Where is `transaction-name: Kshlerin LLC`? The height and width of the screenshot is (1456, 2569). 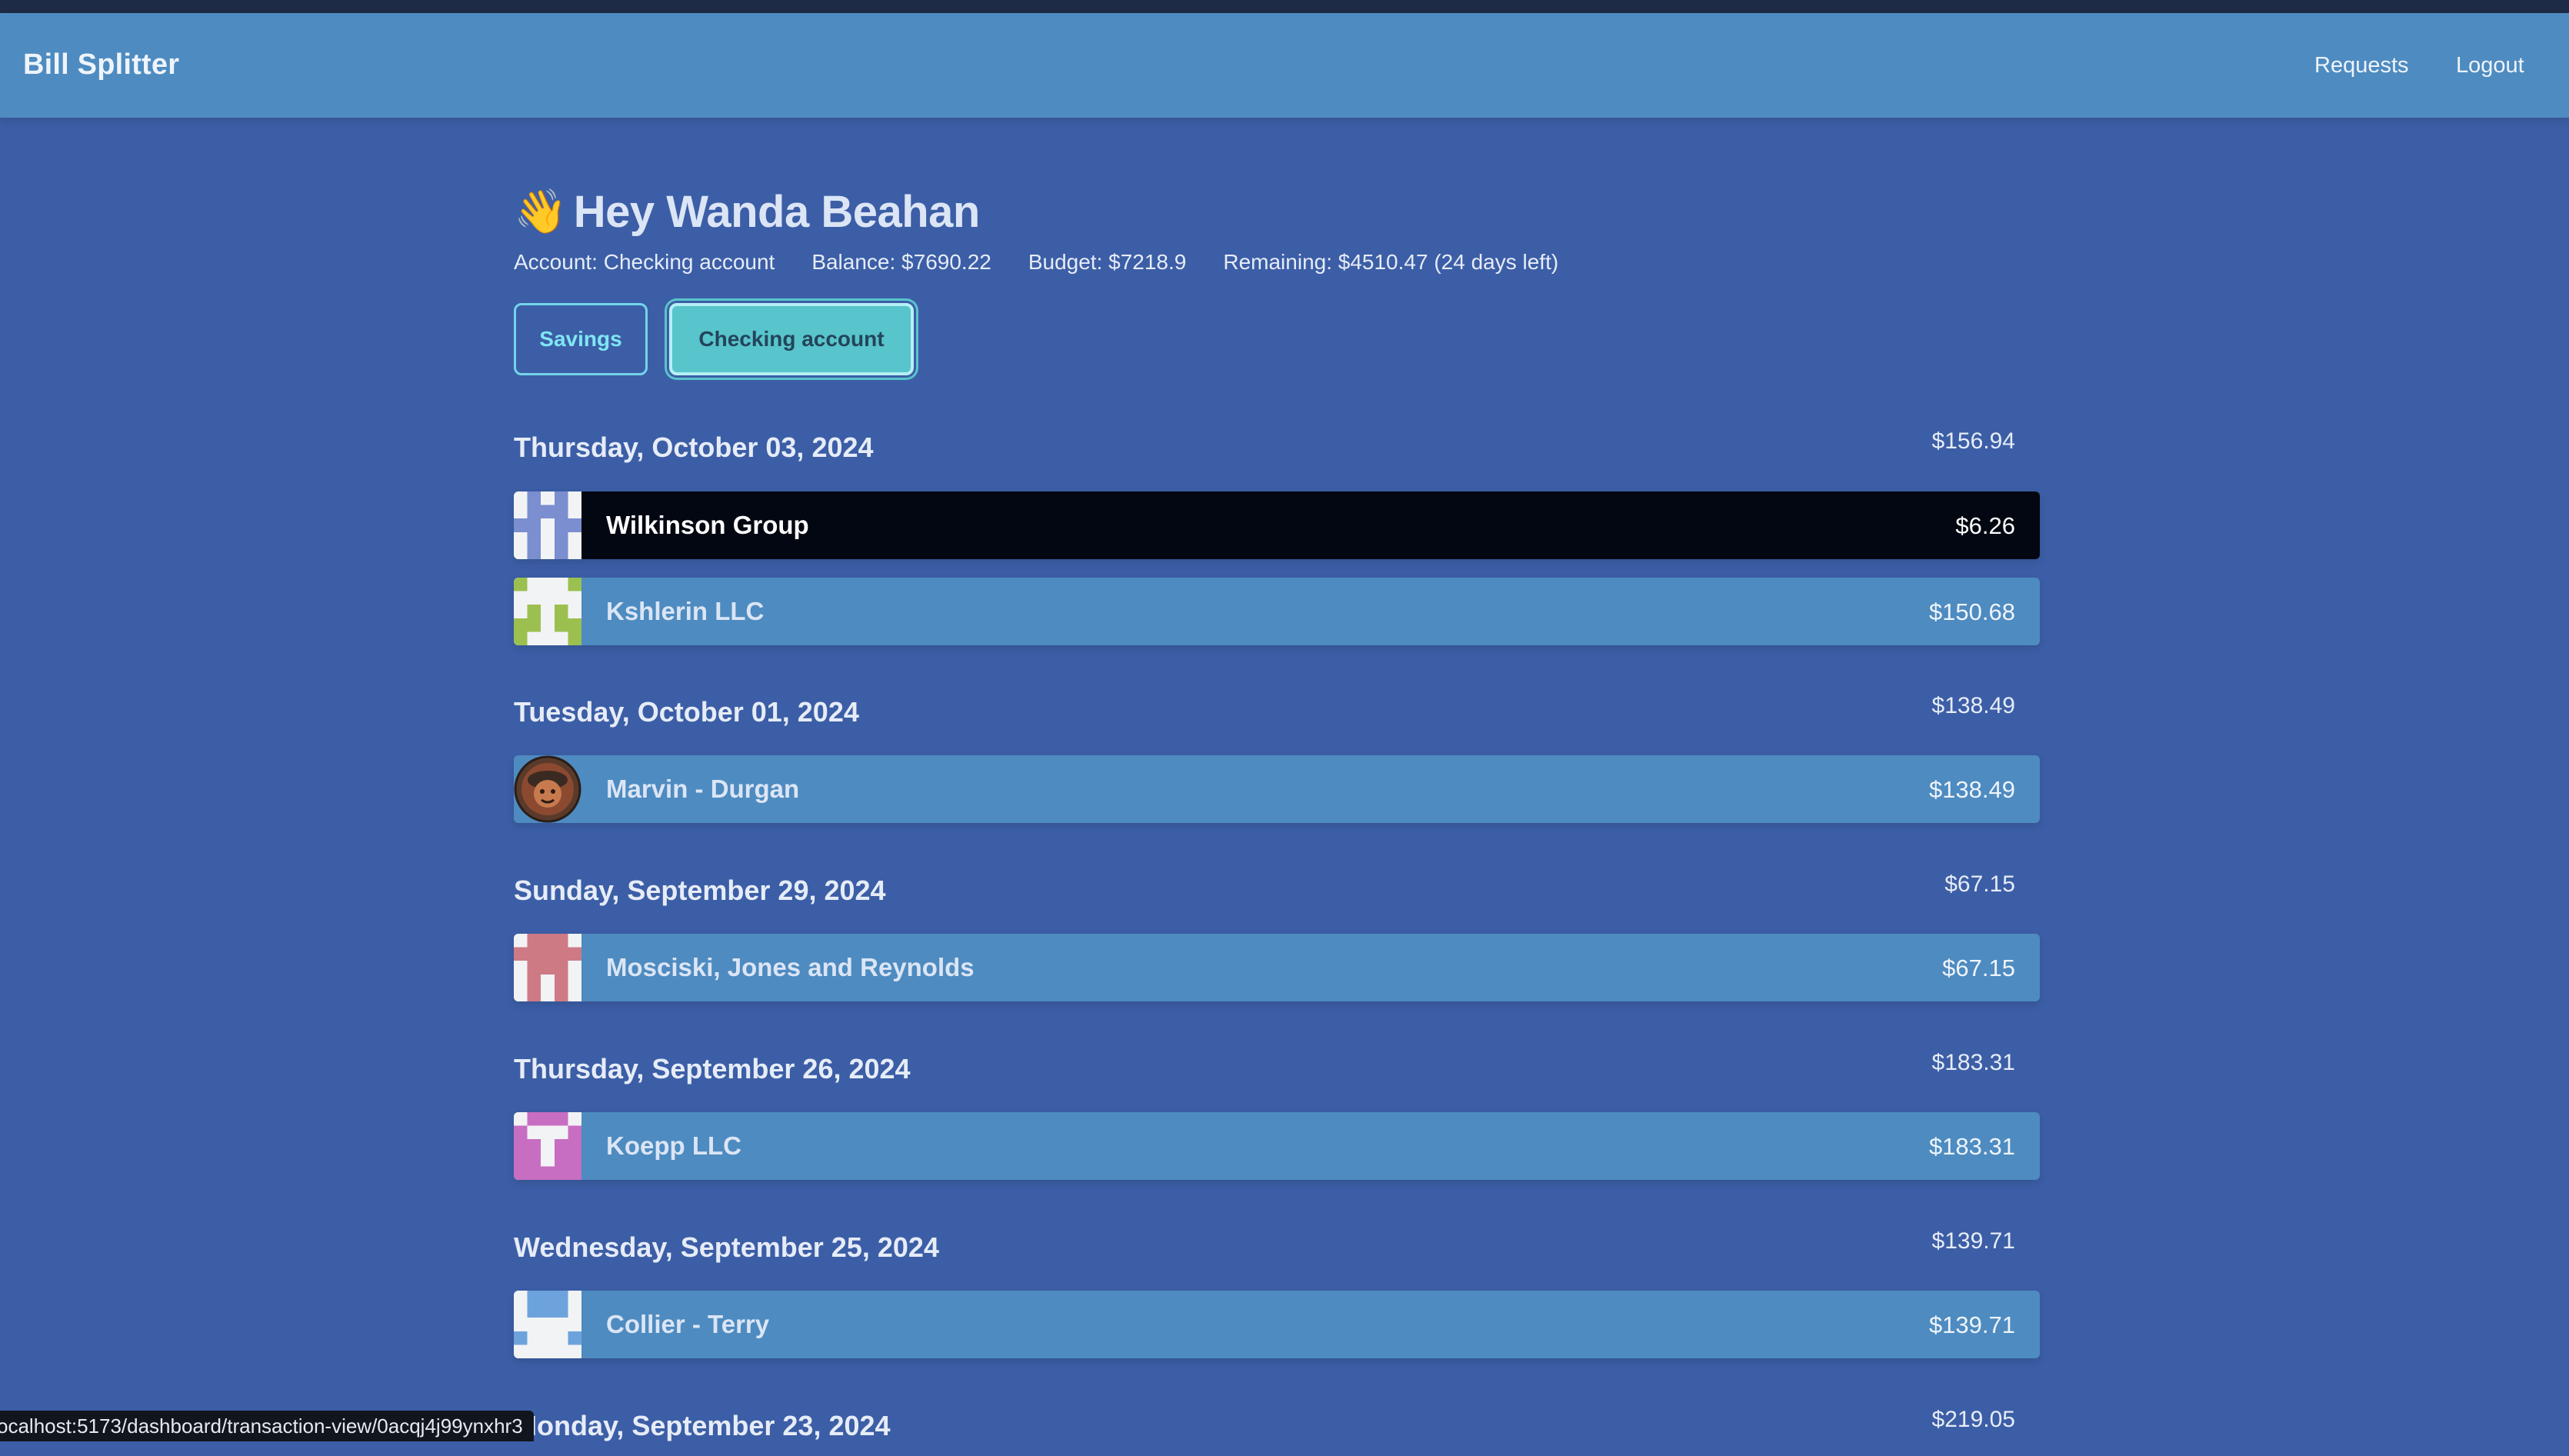
transaction-name: Kshlerin LLC is located at coordinates (685, 611).